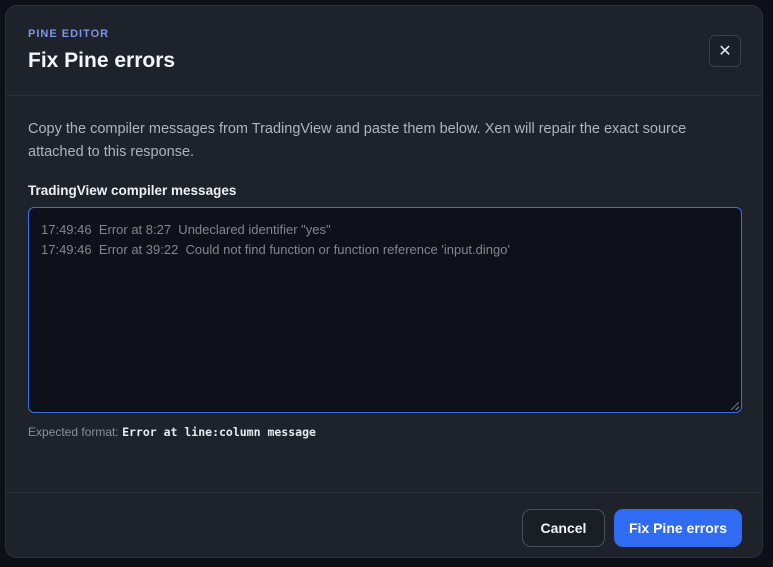 The height and width of the screenshot is (567, 773). I want to click on dialog-eyebrow: PINE EDITOR, so click(69, 34).